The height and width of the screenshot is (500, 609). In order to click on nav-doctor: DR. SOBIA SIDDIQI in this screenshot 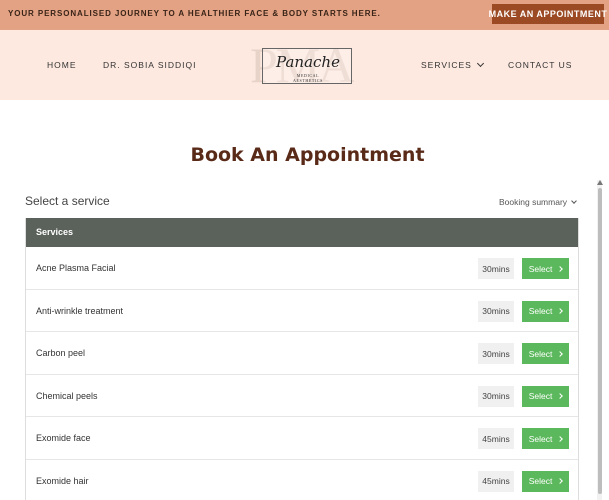, I will do `click(150, 65)`.